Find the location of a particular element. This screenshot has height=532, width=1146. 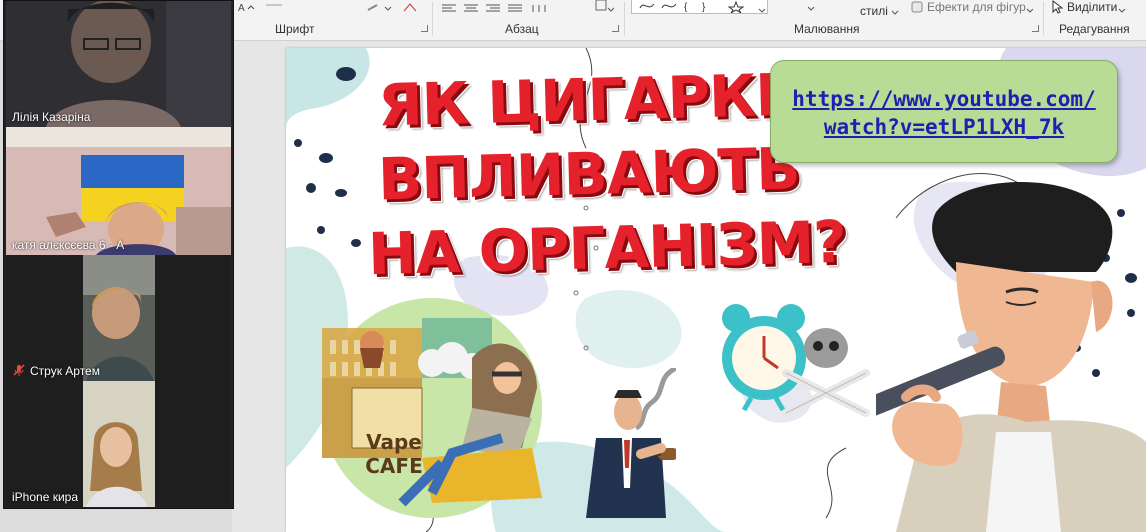

editing-group-label: Редагування is located at coordinates (1094, 29).